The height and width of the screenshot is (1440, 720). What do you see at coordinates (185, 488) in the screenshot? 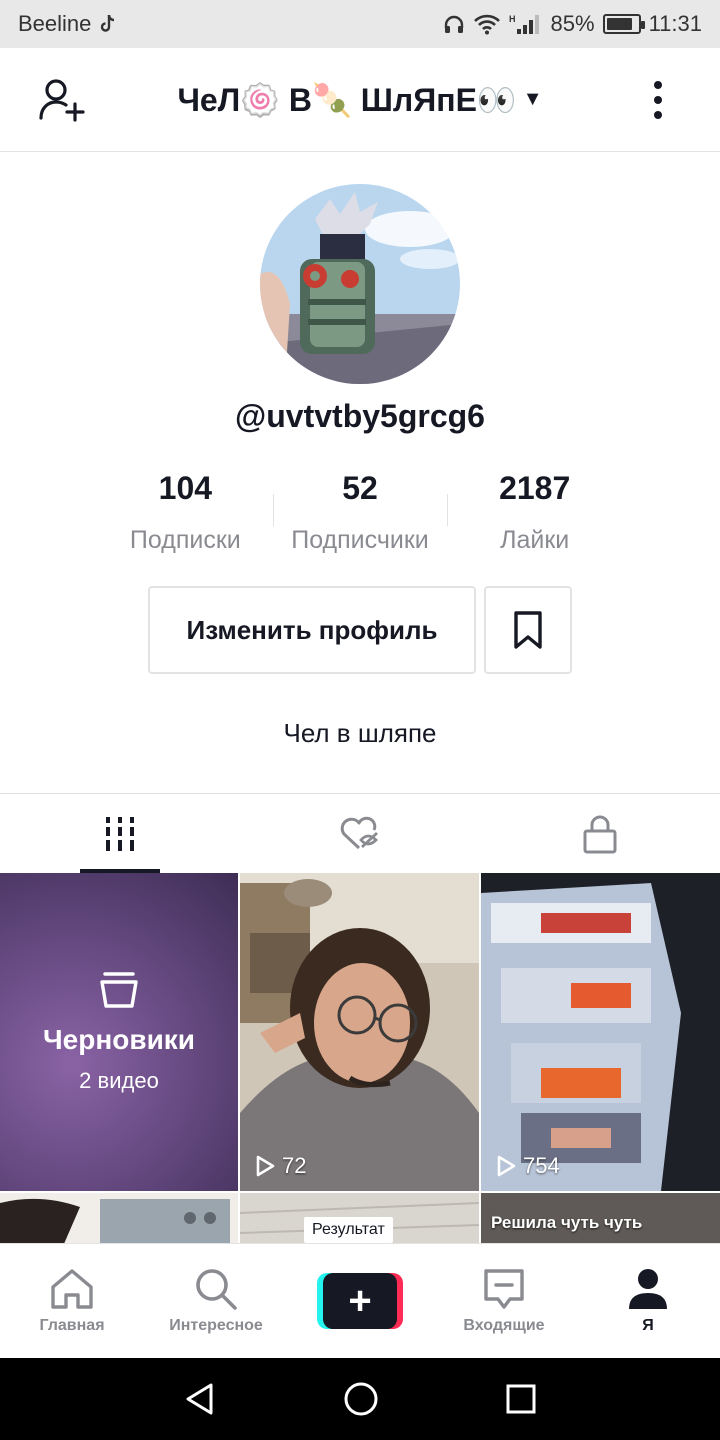
I see `following-count: 104` at bounding box center [185, 488].